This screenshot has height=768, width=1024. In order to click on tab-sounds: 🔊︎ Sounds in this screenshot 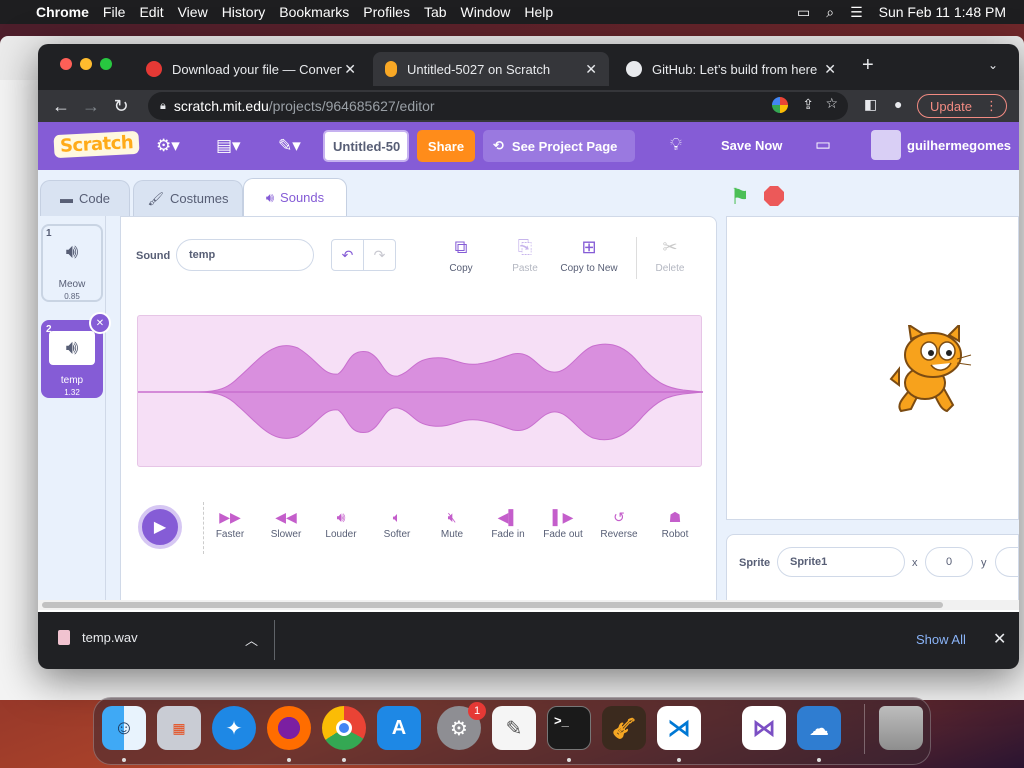, I will do `click(295, 197)`.